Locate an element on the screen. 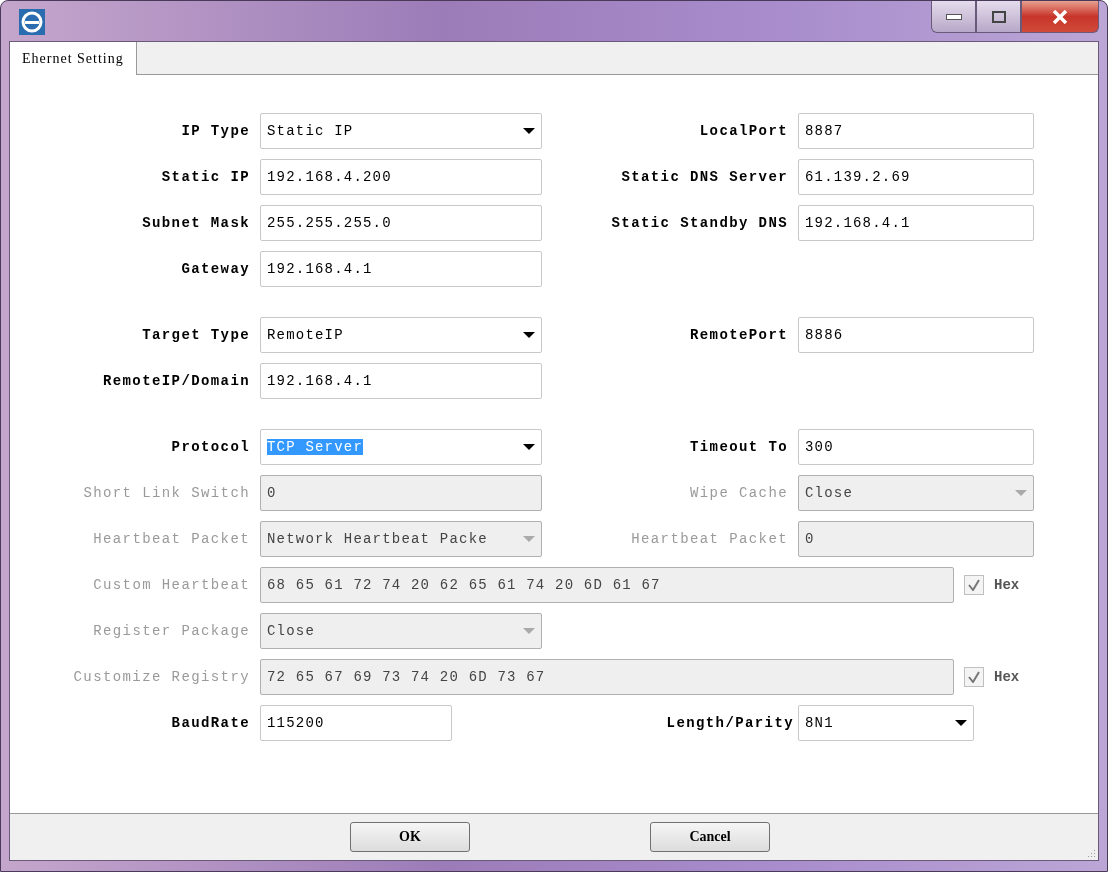 The width and height of the screenshot is (1108, 872). field-label: RemotePort is located at coordinates (739, 335).